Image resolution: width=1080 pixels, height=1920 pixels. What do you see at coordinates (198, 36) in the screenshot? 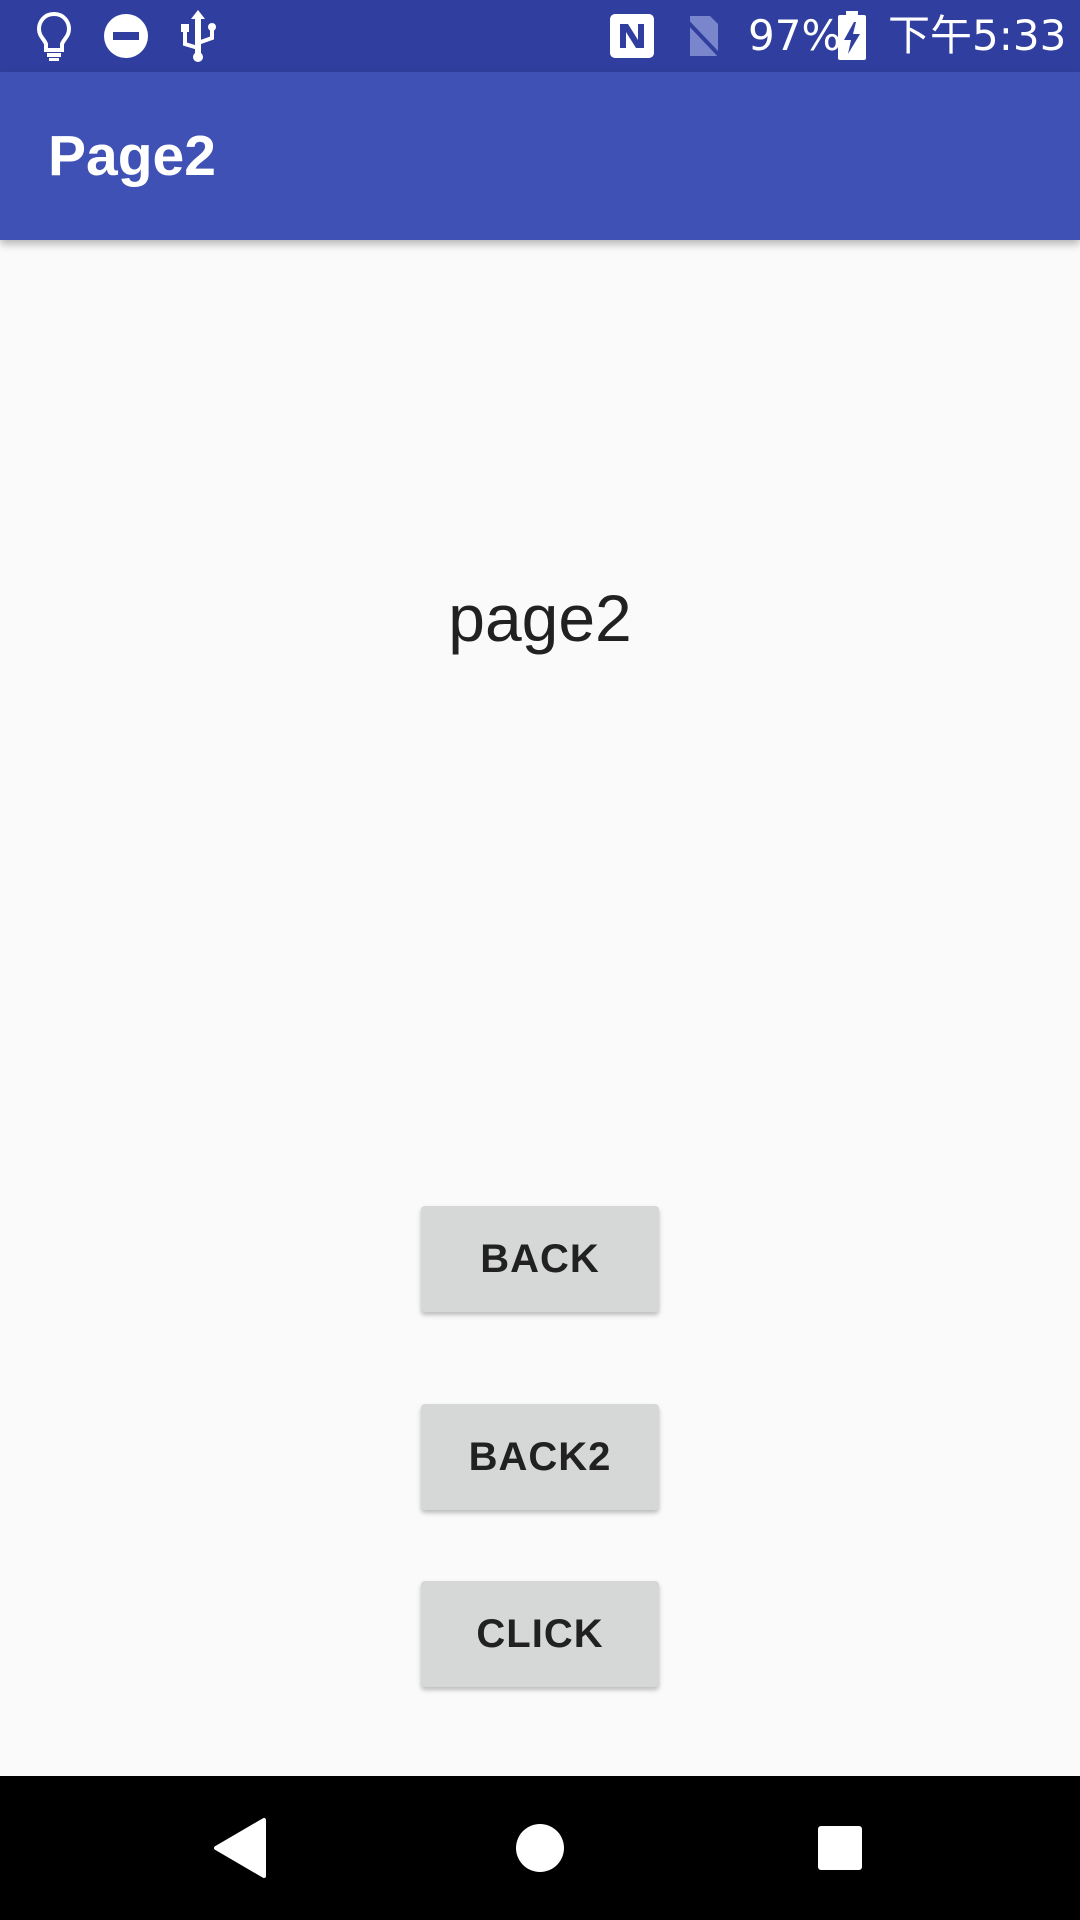
I see `usb-icon` at bounding box center [198, 36].